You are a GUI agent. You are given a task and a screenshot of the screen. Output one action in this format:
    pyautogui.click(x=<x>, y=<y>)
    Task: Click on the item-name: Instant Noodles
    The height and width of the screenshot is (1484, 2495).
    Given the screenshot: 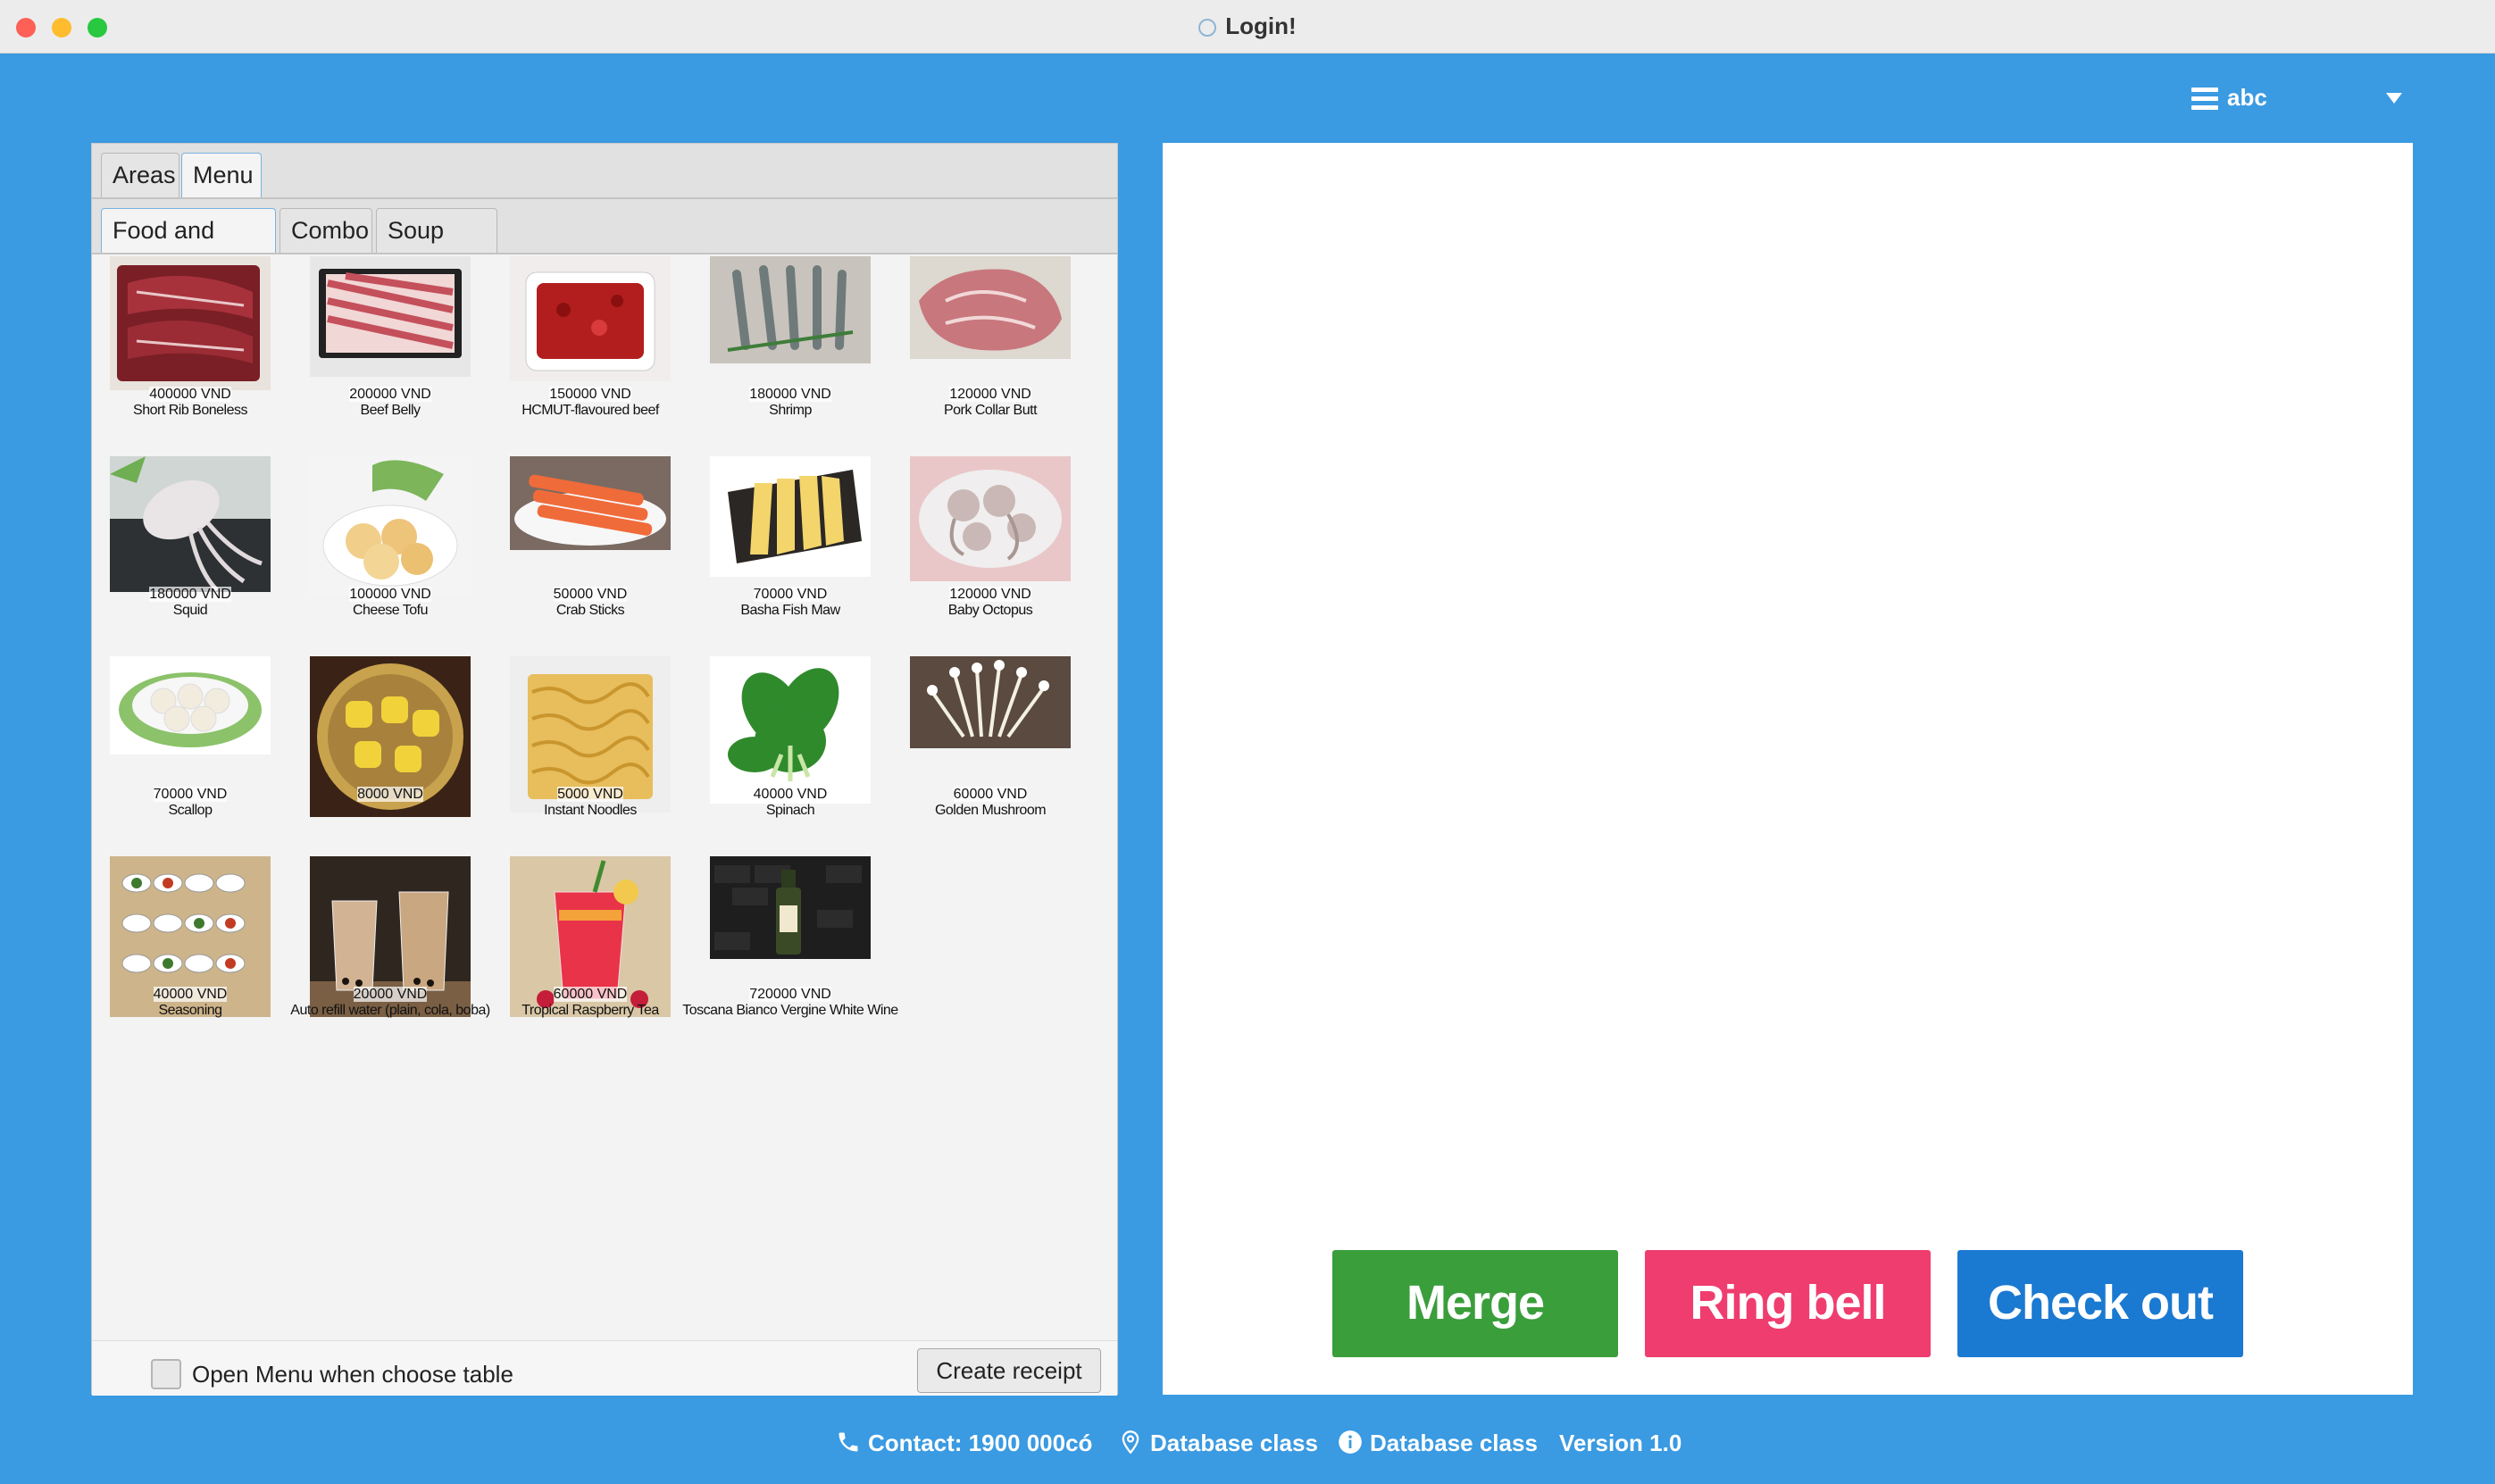 What is the action you would take?
    pyautogui.click(x=590, y=810)
    